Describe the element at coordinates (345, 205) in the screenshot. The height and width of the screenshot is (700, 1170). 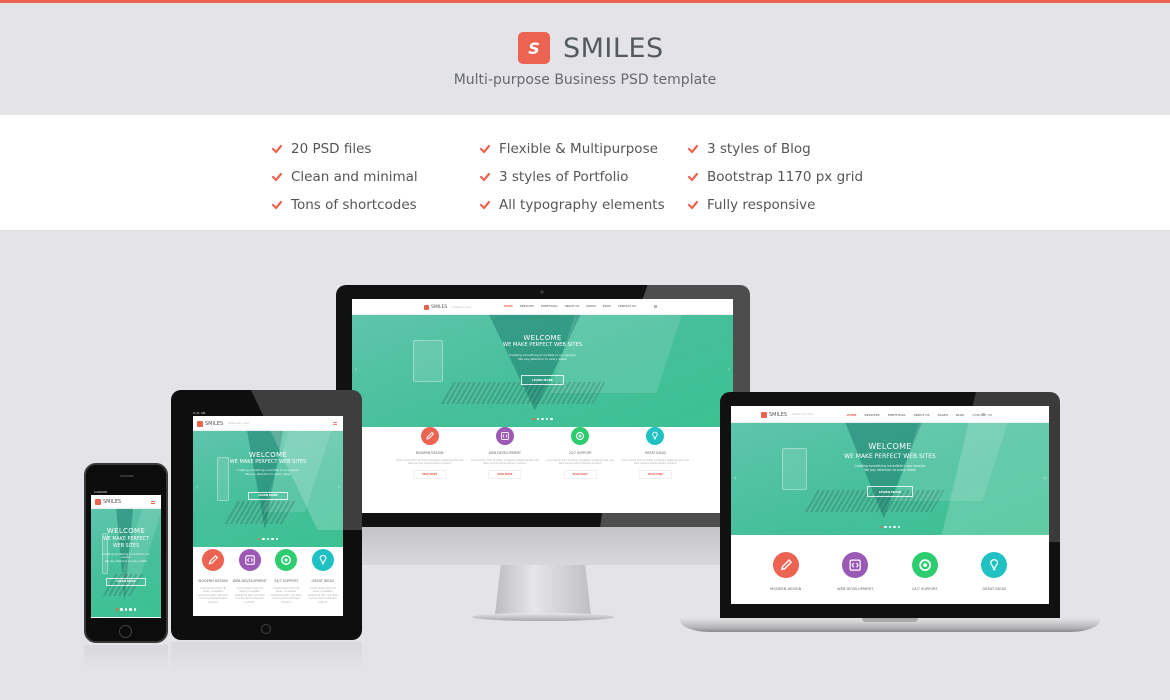
I see `feature-item: Tons of shortcodes` at that location.